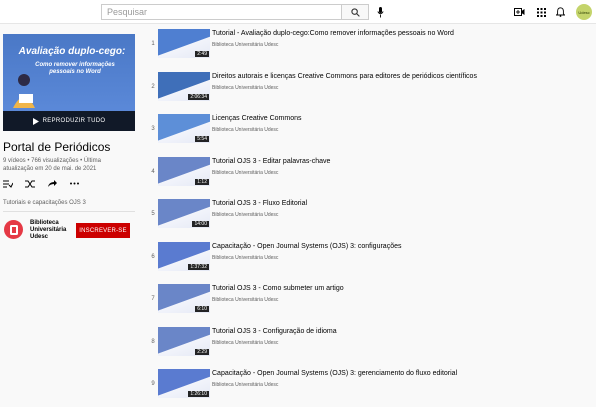 This screenshot has height=407, width=596. What do you see at coordinates (153, 341) in the screenshot?
I see `video-index: 8` at bounding box center [153, 341].